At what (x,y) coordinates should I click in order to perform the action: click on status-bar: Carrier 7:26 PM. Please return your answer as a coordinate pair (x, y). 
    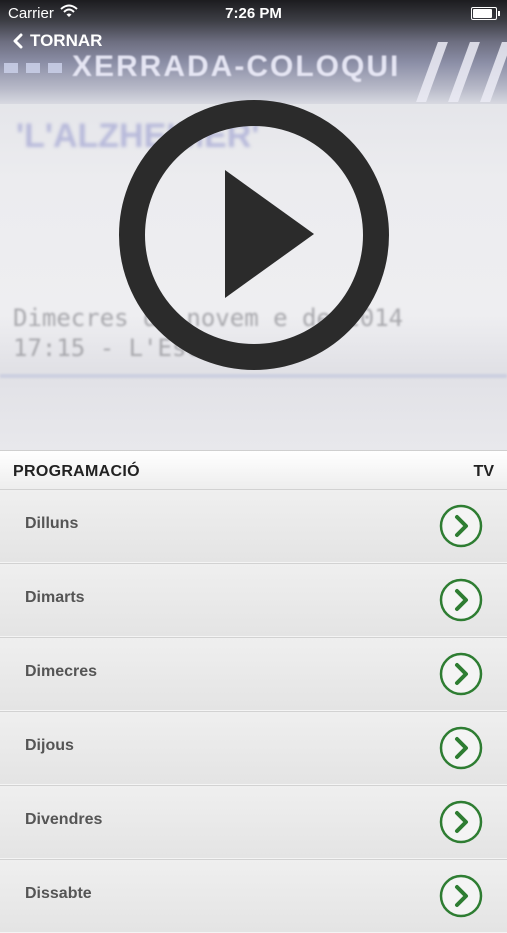
    Looking at the image, I should click on (253, 14).